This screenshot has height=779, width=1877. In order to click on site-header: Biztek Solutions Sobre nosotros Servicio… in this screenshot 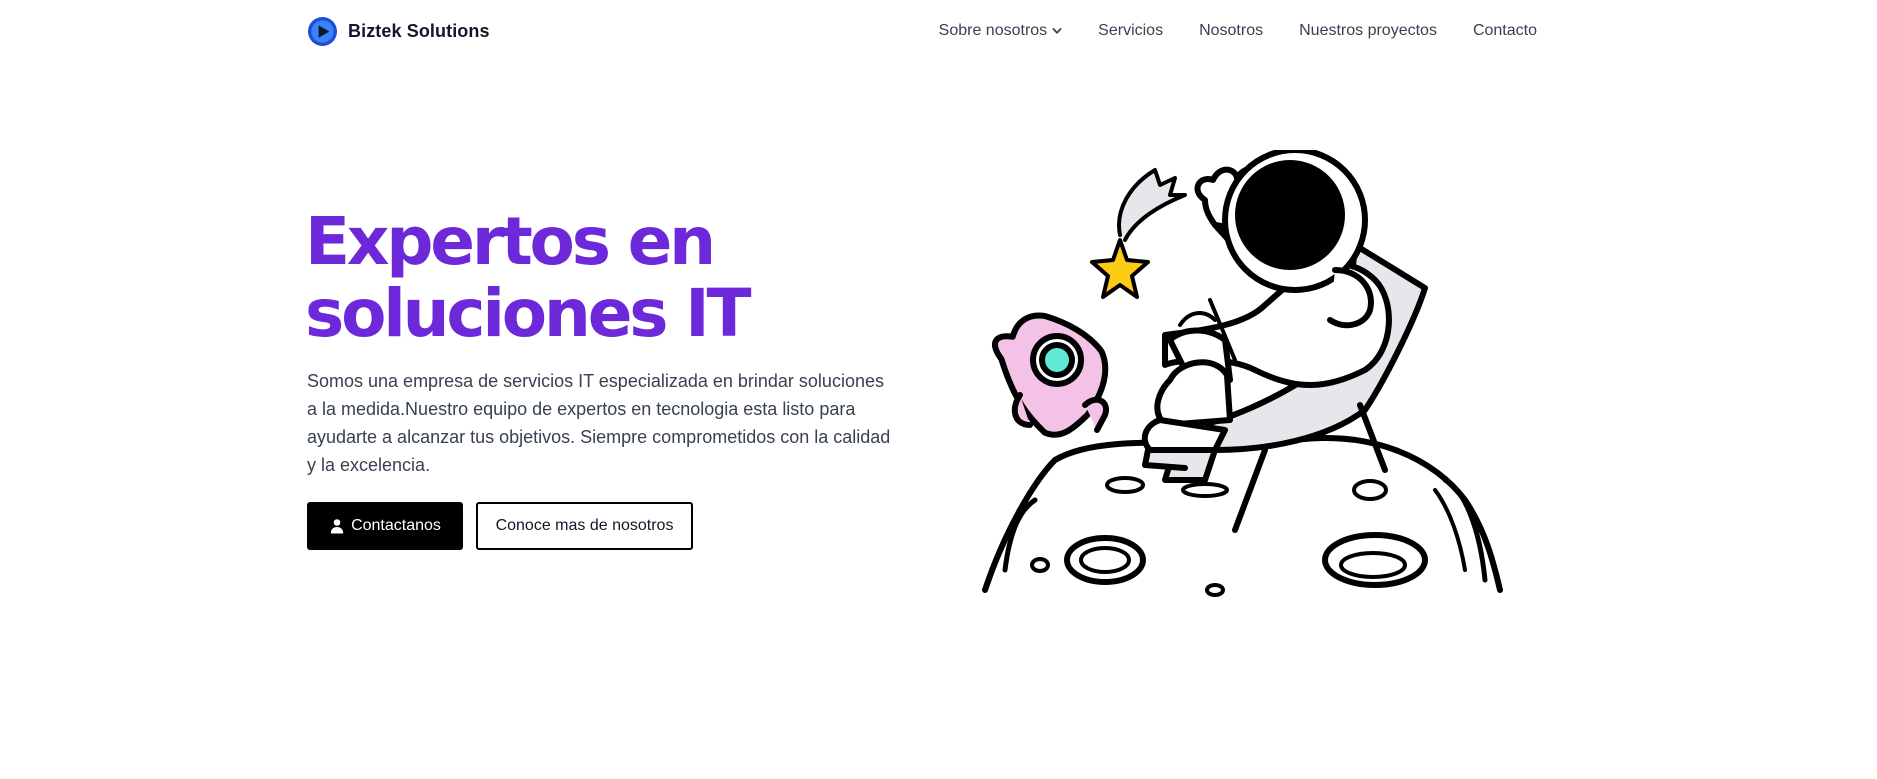, I will do `click(922, 31)`.